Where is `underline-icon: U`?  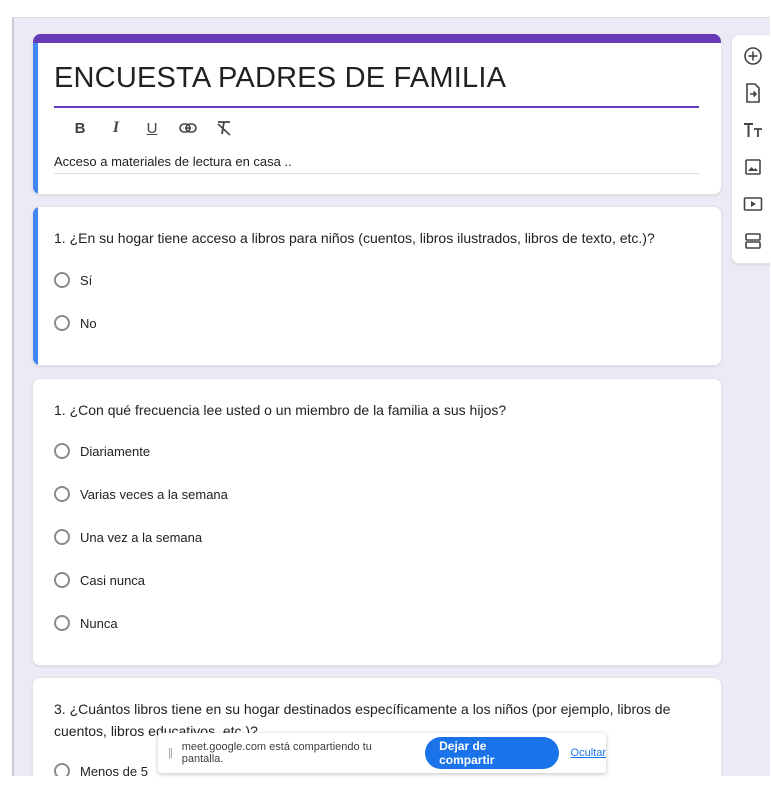 underline-icon: U is located at coordinates (152, 128).